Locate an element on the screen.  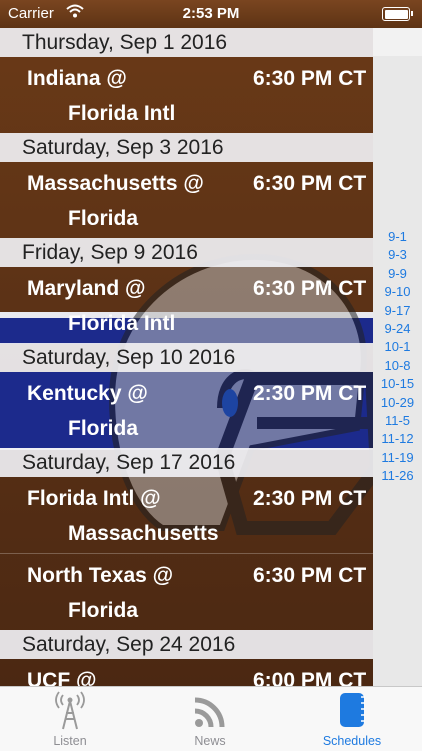
tab-label: Schedules is located at coordinates (352, 741).